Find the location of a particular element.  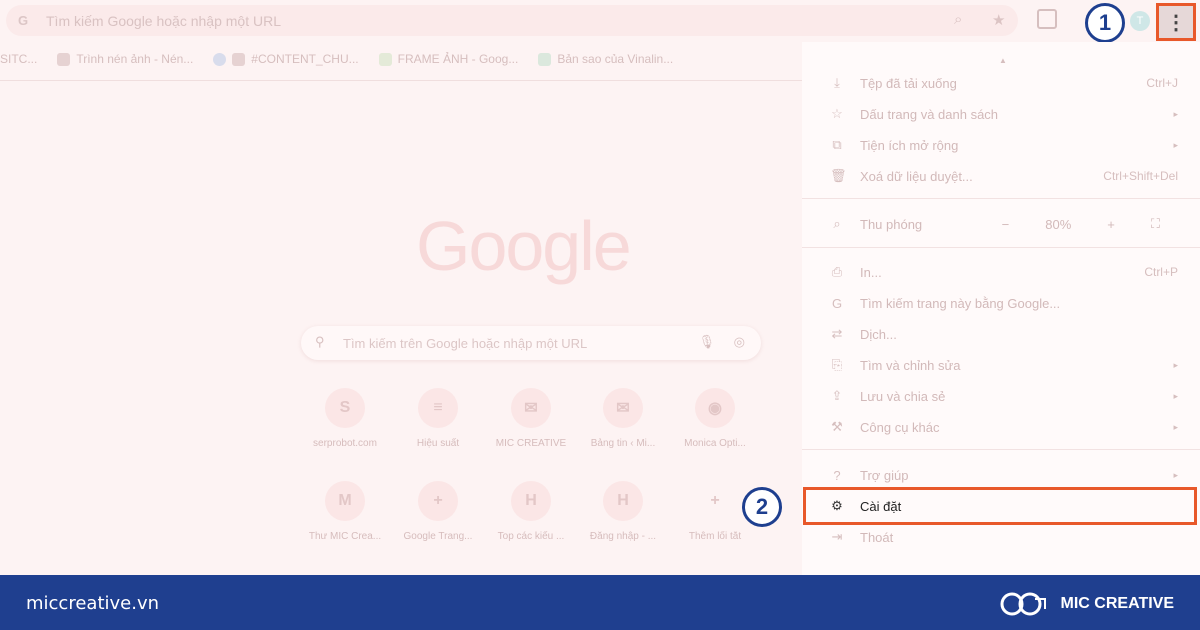

brand-logo: MIC CREATIVE is located at coordinates (1086, 604).